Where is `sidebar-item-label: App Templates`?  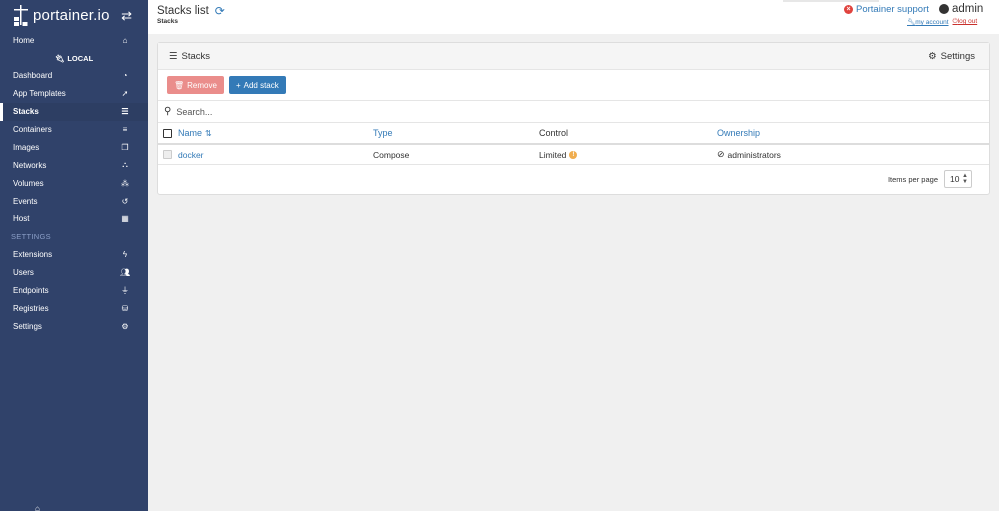
sidebar-item-label: App Templates is located at coordinates (39, 94).